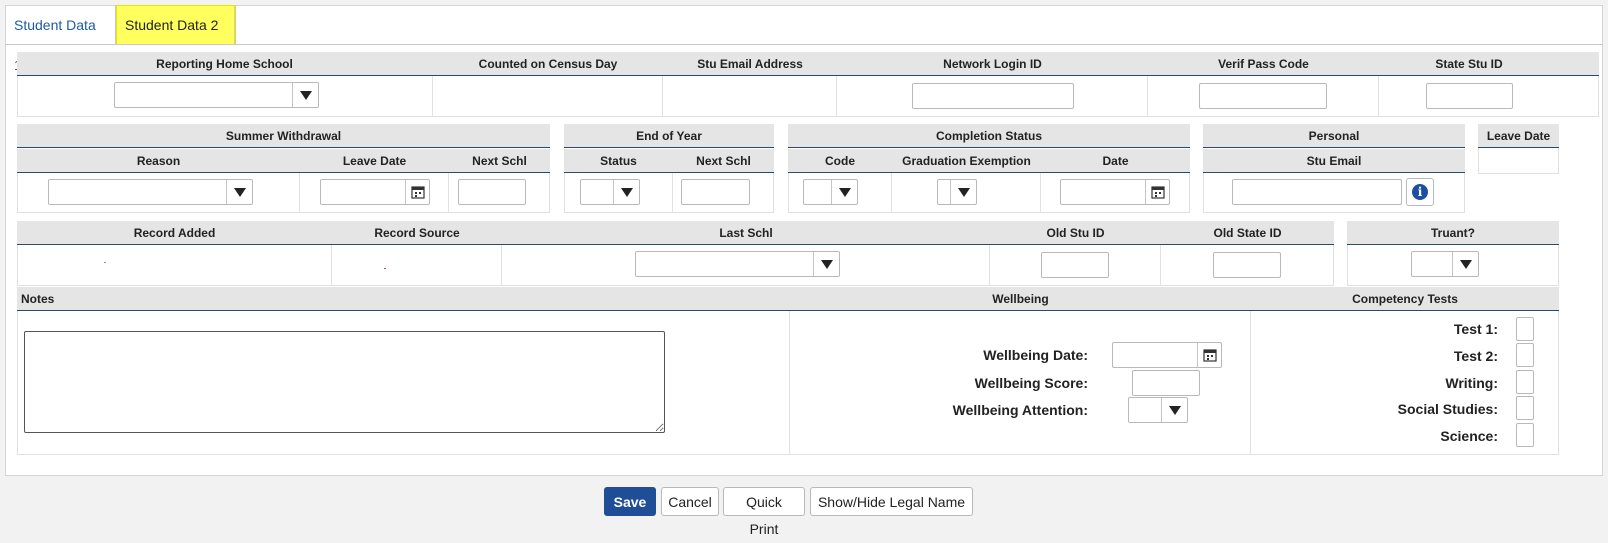 The width and height of the screenshot is (1608, 543). What do you see at coordinates (618, 161) in the screenshot?
I see `status-label: Status` at bounding box center [618, 161].